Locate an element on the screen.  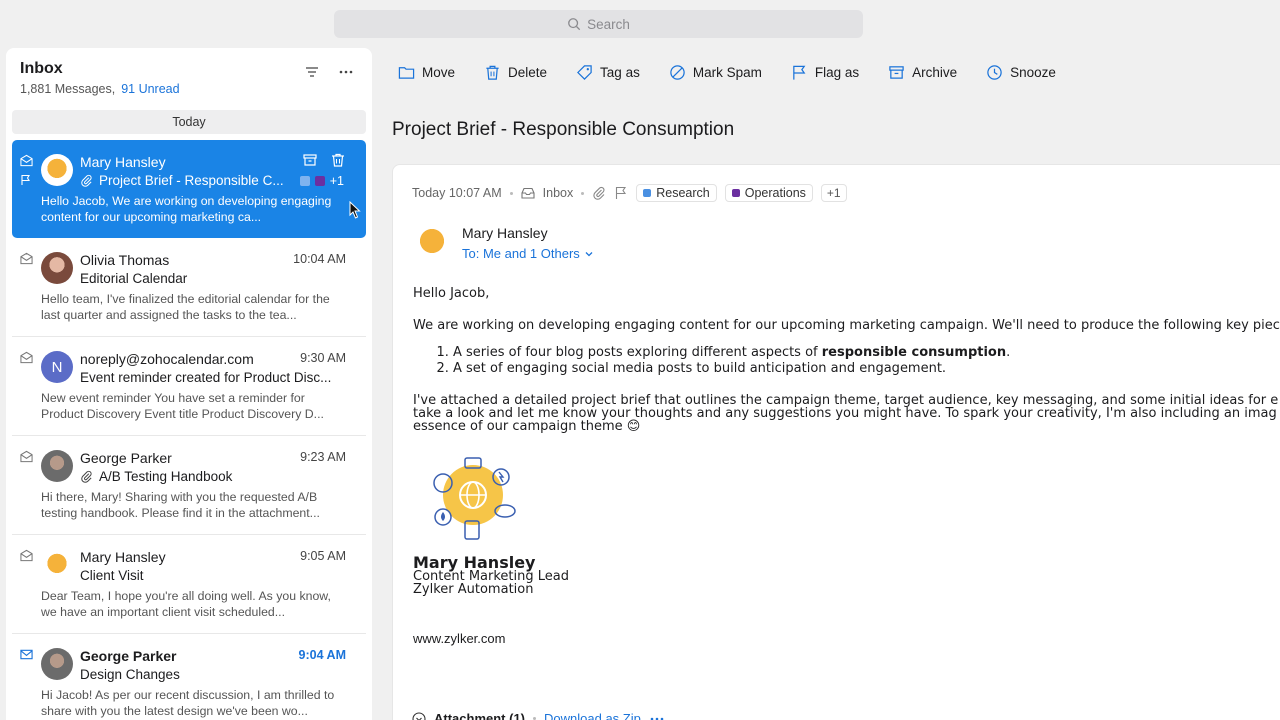
sender-name: George Parker is located at coordinates (128, 656).